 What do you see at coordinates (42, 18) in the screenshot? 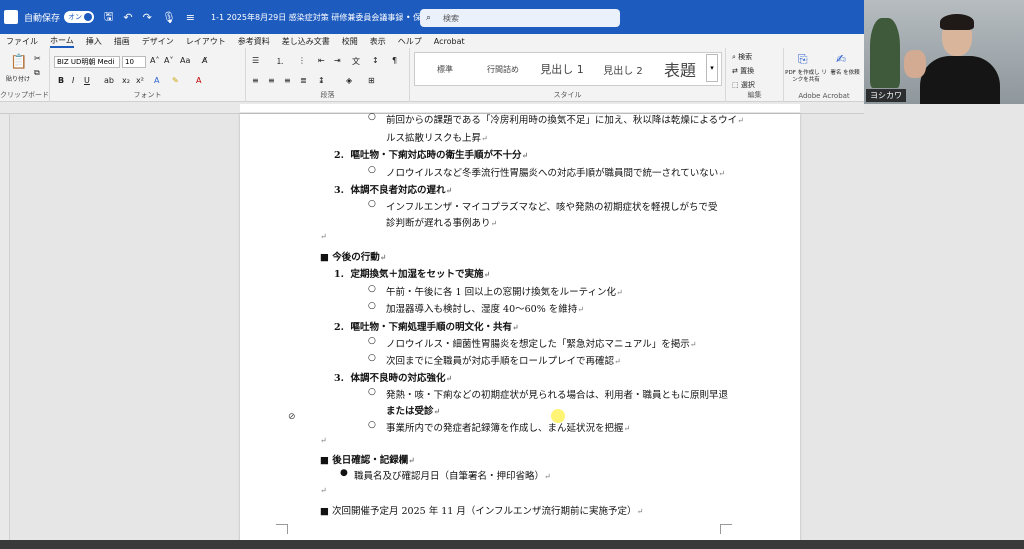
I see `autosave-label: 自動保存` at bounding box center [42, 18].